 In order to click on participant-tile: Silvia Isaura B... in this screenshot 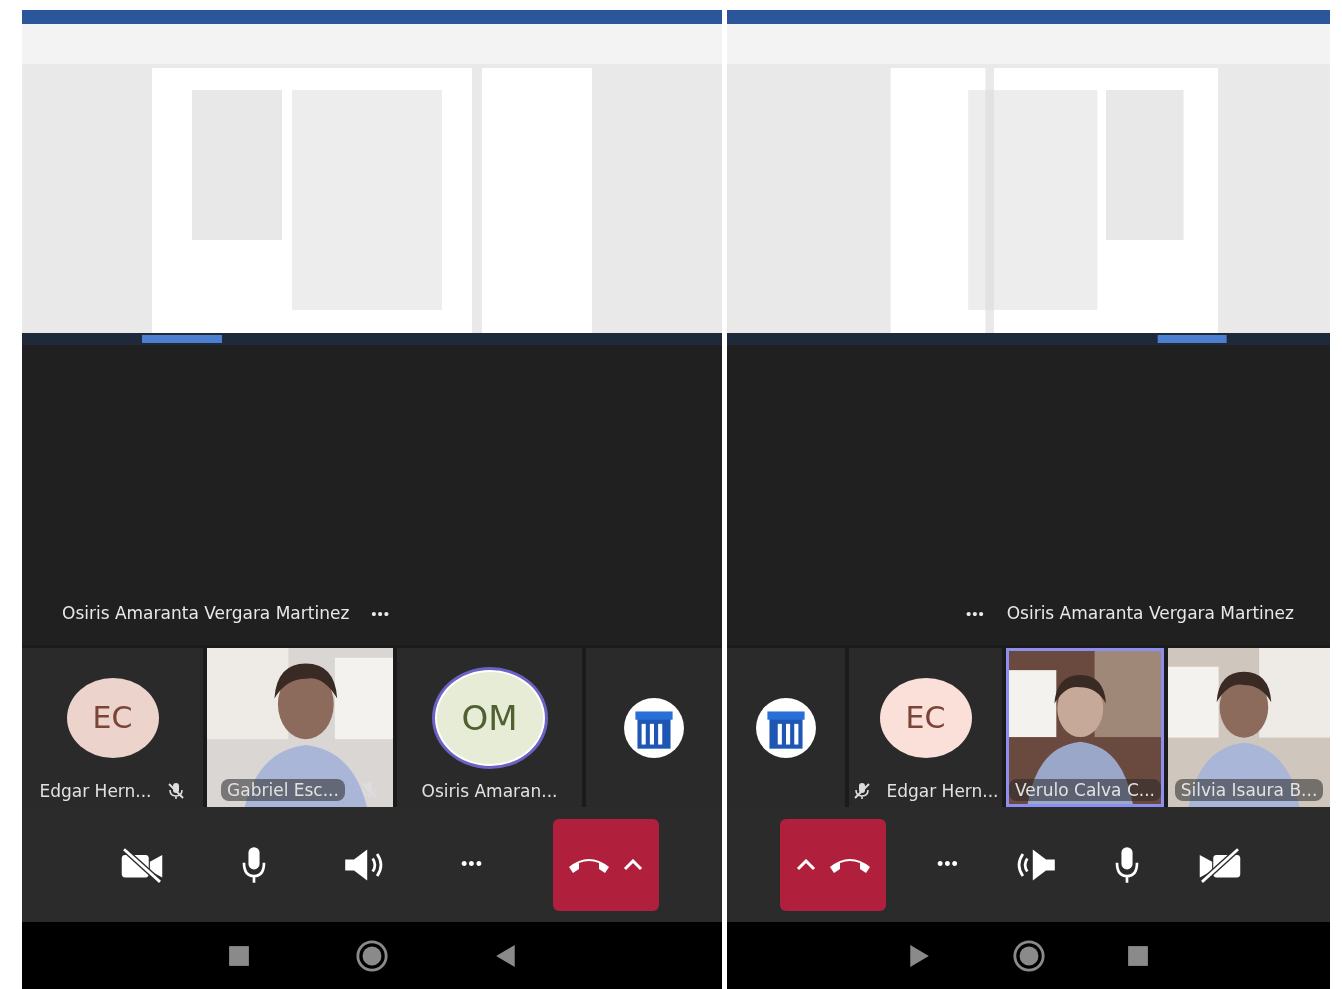, I will do `click(1249, 727)`.